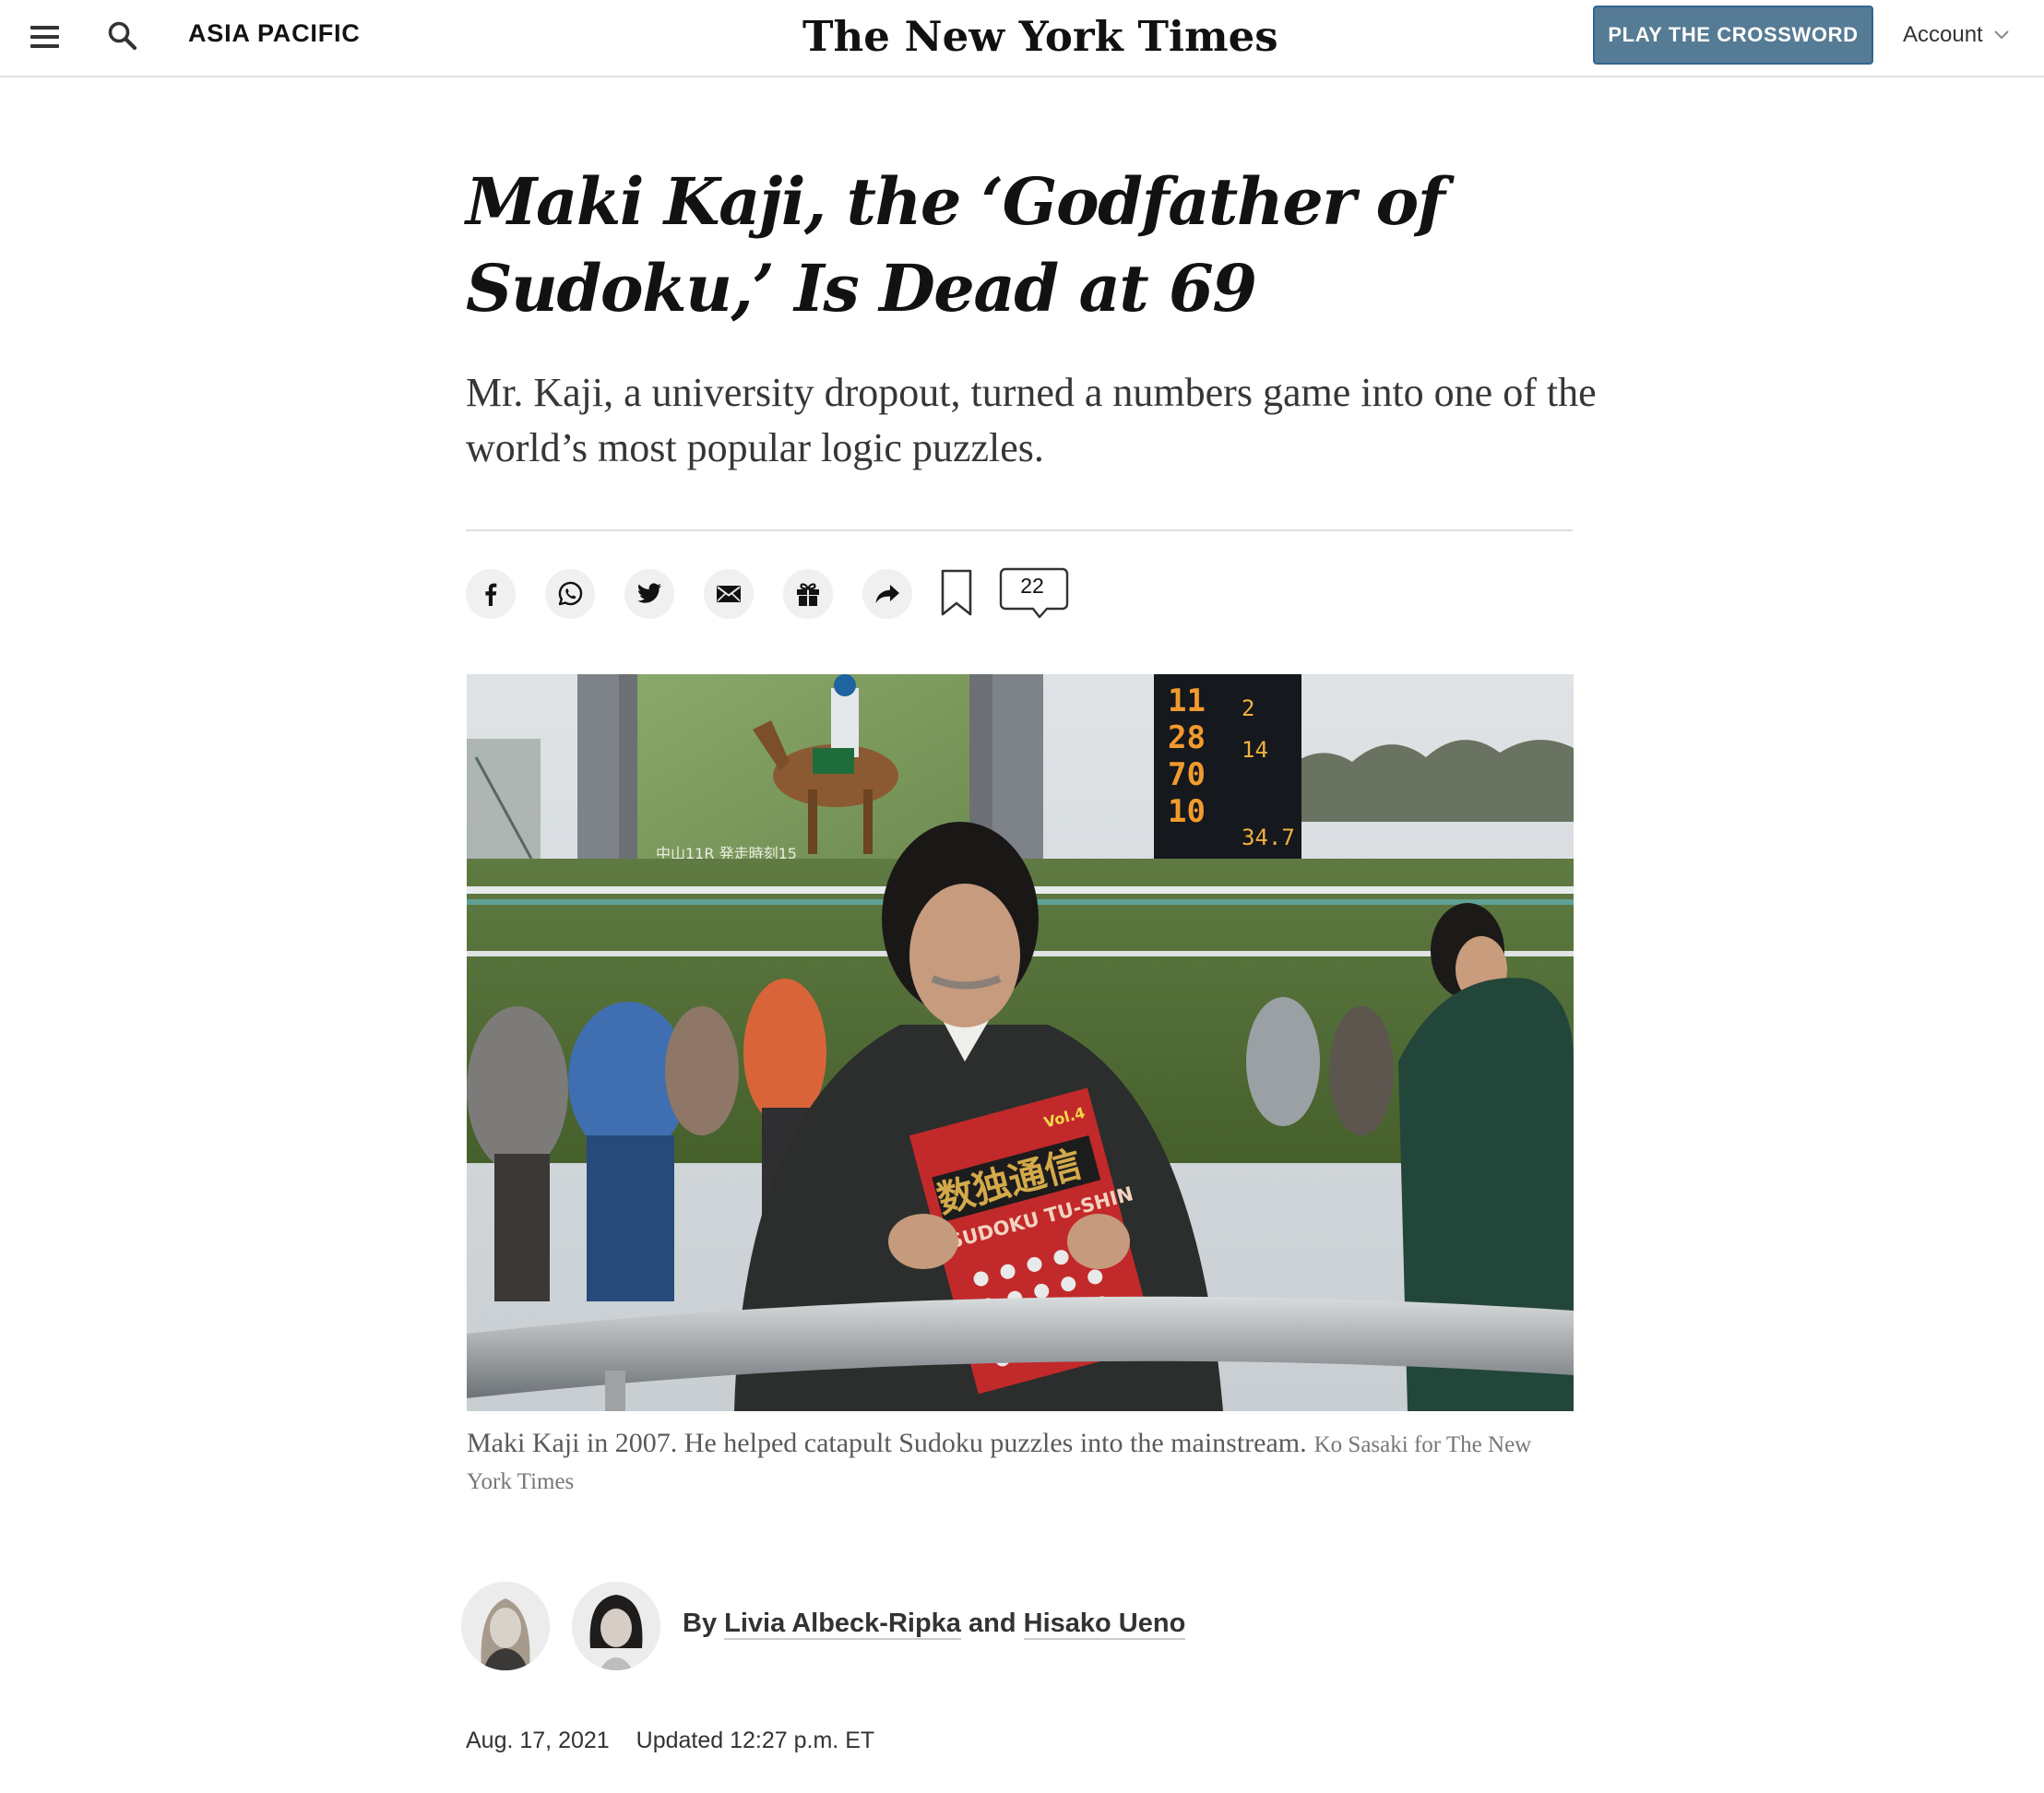  I want to click on share-arrow-icon, so click(887, 594).